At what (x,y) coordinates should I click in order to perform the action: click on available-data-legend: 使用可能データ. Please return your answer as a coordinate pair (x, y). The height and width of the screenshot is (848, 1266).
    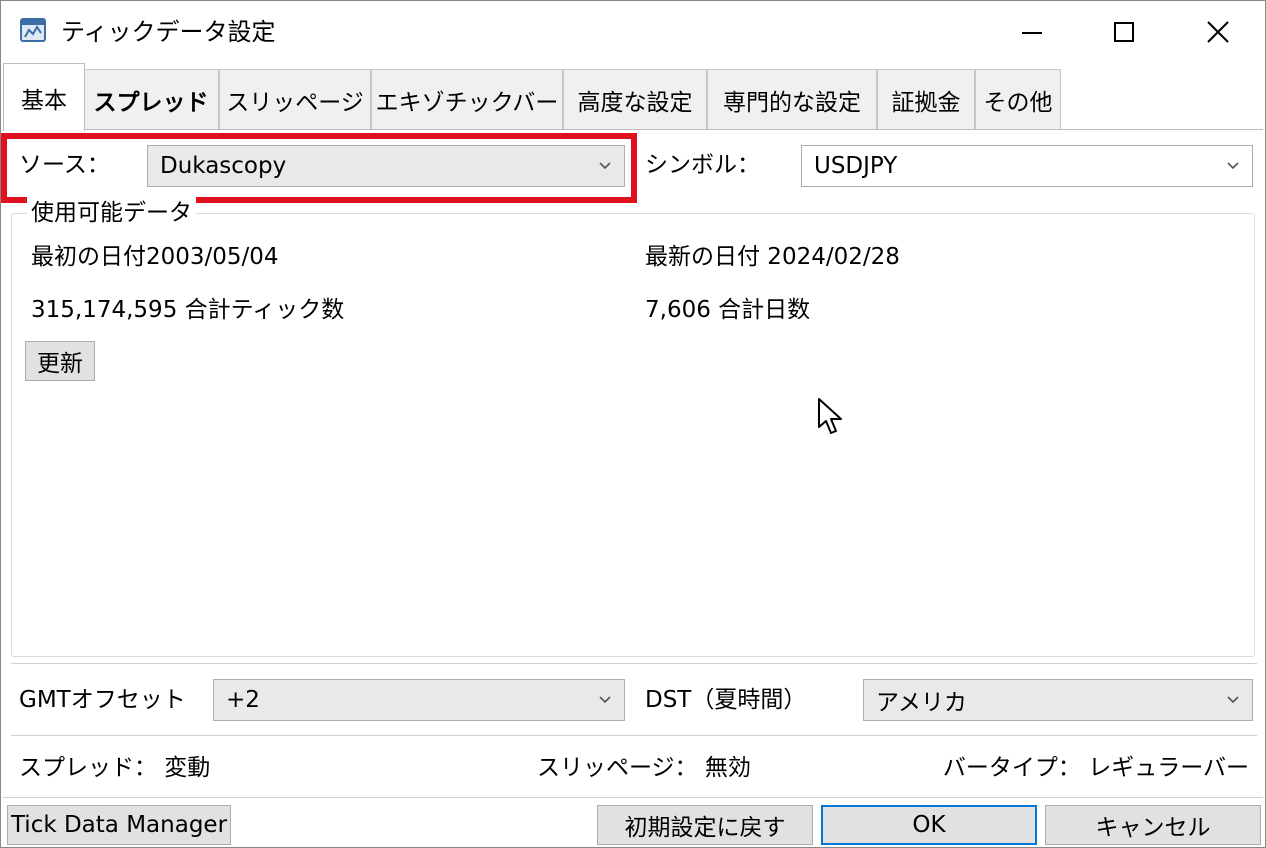
    Looking at the image, I should click on (111, 213).